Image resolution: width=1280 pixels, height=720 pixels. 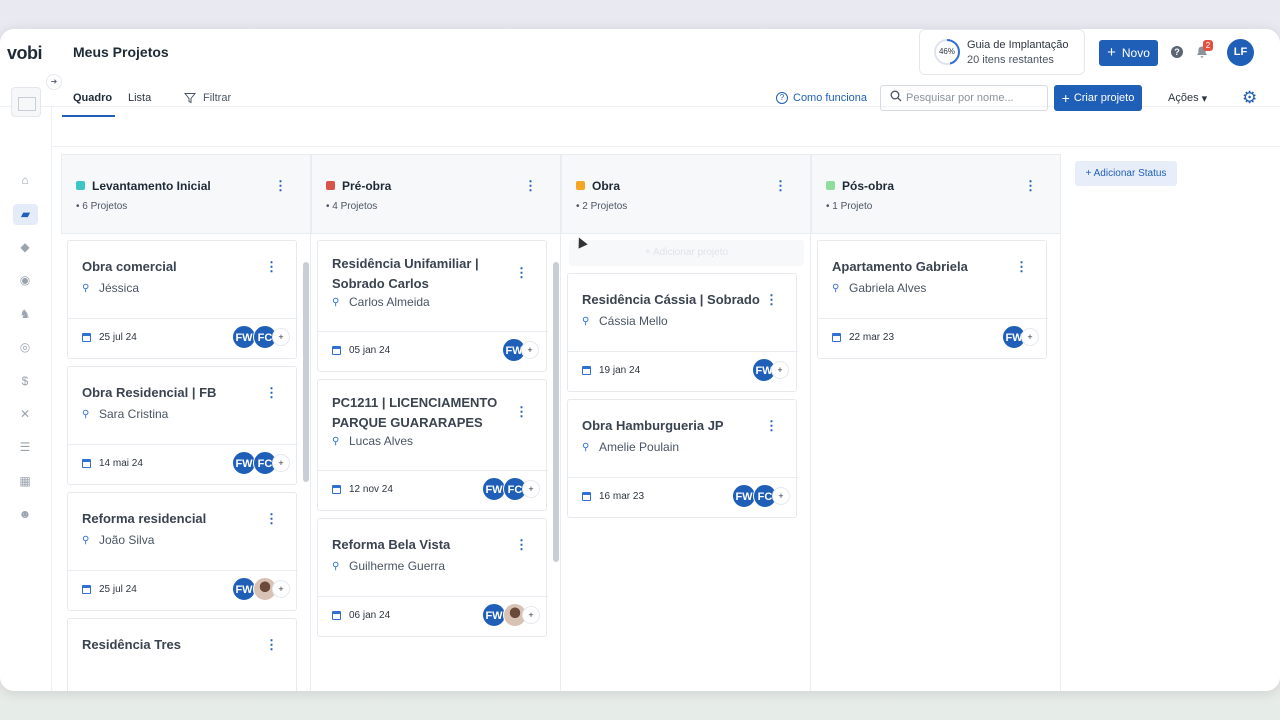 What do you see at coordinates (172, 267) in the screenshot?
I see `project-title: Obra comercial` at bounding box center [172, 267].